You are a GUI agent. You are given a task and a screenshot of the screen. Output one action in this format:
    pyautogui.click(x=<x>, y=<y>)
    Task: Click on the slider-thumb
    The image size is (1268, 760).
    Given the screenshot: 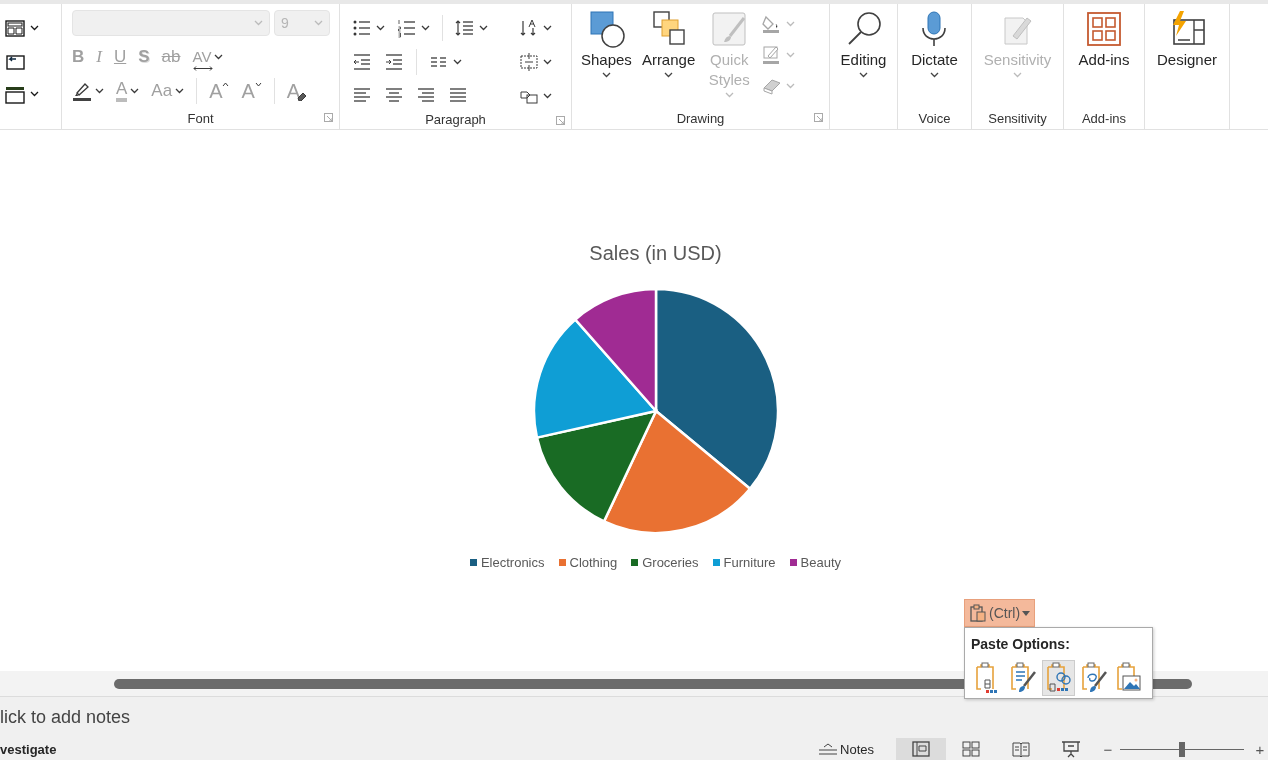 What is the action you would take?
    pyautogui.click(x=1182, y=749)
    